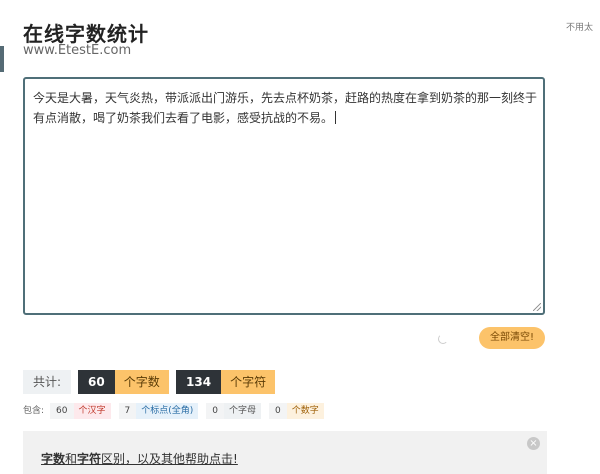 This screenshot has height=474, width=600. I want to click on help-panel: 字数和字符区别，以及其他帮助点击! ×, so click(285, 452).